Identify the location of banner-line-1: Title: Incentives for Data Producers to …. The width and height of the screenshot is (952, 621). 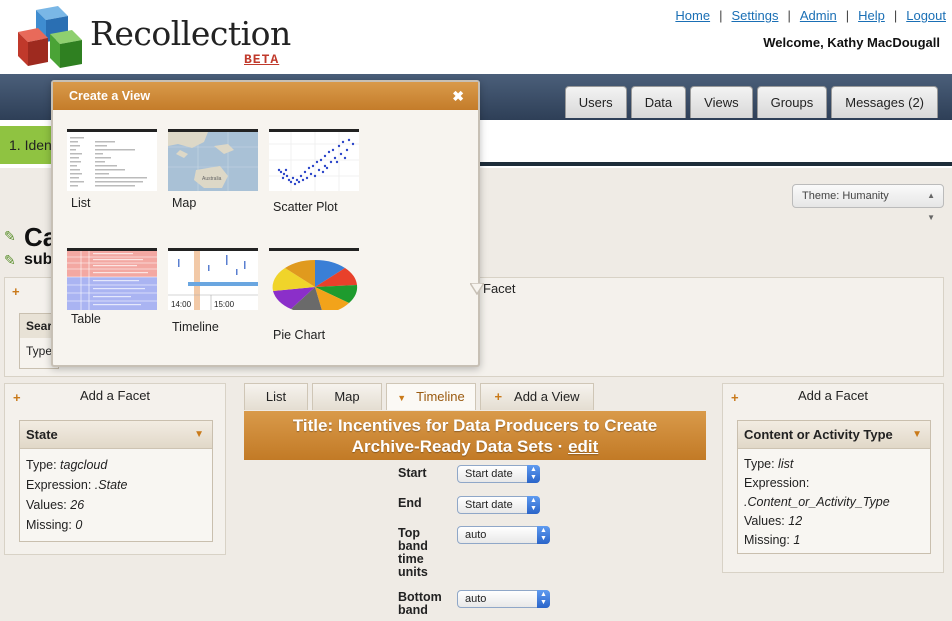
(475, 425).